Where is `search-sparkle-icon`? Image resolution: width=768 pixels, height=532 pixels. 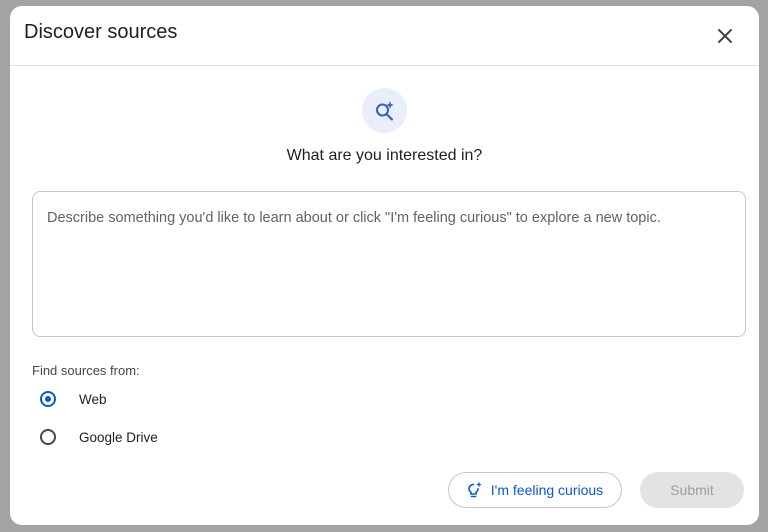 search-sparkle-icon is located at coordinates (384, 110).